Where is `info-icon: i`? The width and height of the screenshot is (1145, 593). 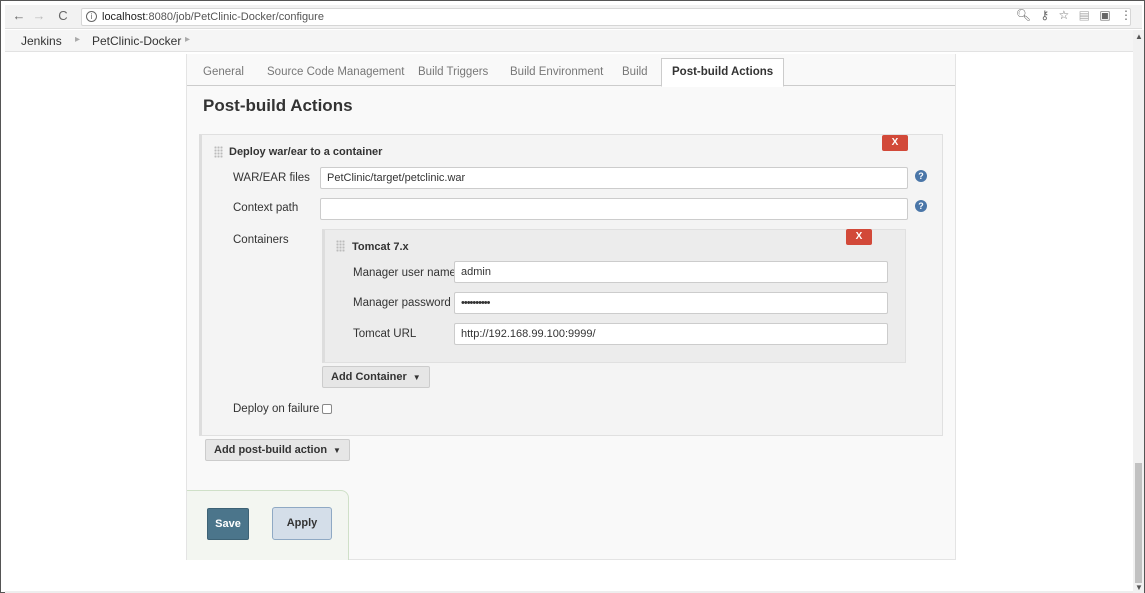 info-icon: i is located at coordinates (91, 16).